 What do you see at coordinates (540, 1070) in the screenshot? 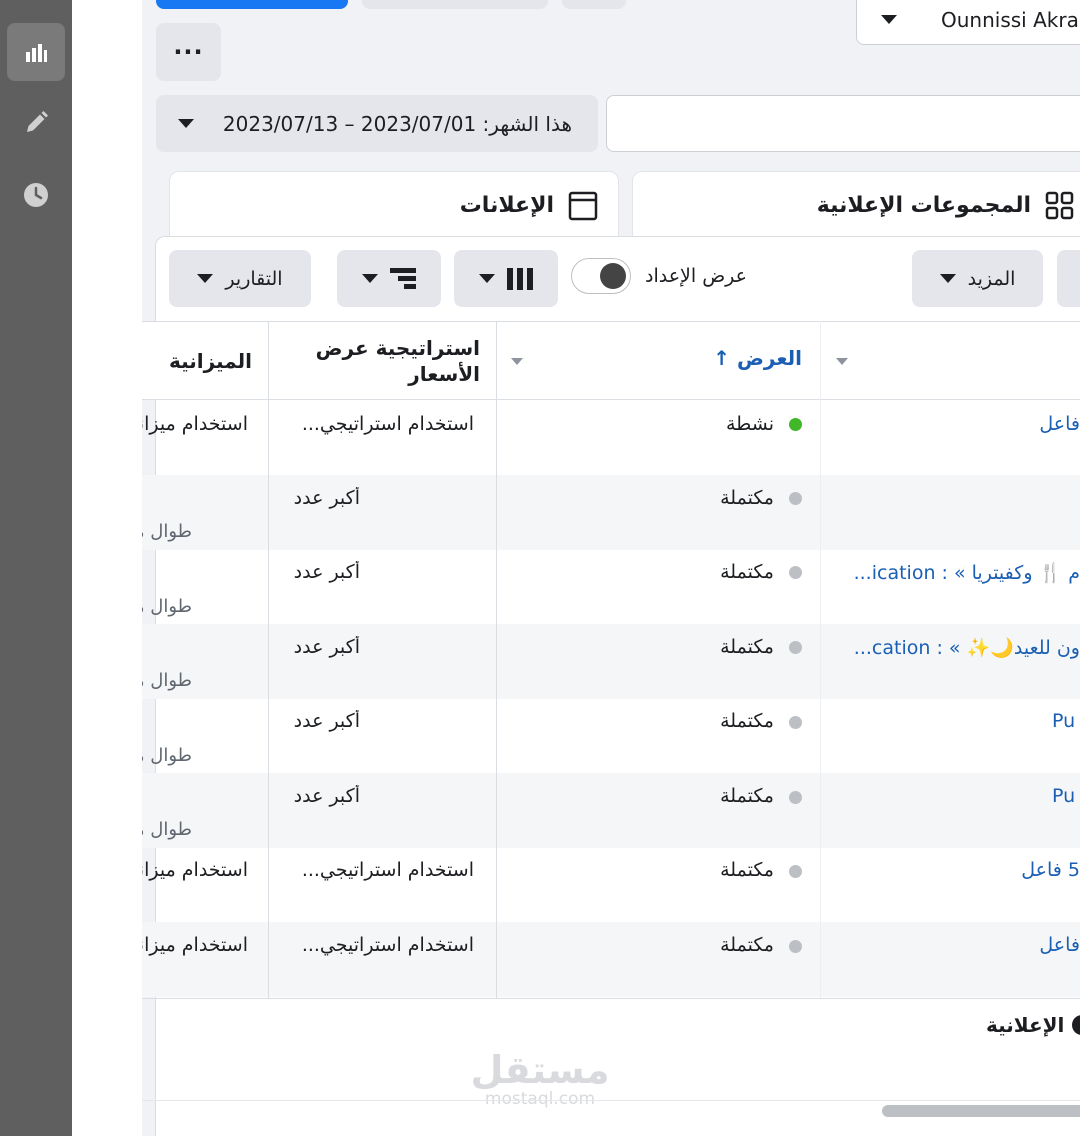
I see `watermark-arabic: مستقل` at bounding box center [540, 1070].